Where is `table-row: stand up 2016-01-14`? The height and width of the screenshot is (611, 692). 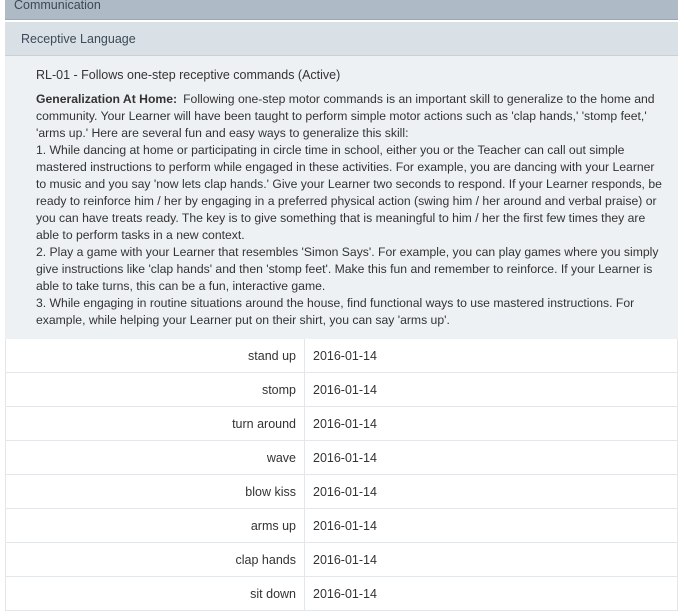
table-row: stand up 2016-01-14 is located at coordinates (341, 356).